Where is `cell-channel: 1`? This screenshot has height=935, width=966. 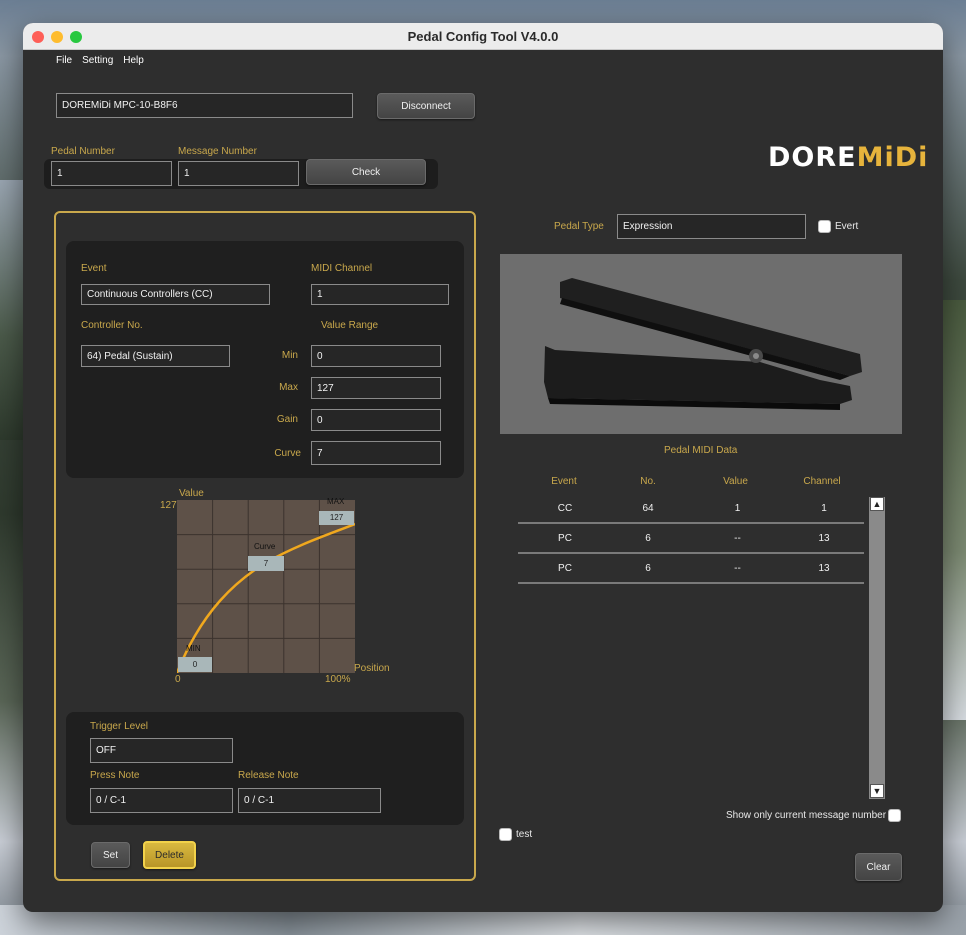
cell-channel: 1 is located at coordinates (824, 508).